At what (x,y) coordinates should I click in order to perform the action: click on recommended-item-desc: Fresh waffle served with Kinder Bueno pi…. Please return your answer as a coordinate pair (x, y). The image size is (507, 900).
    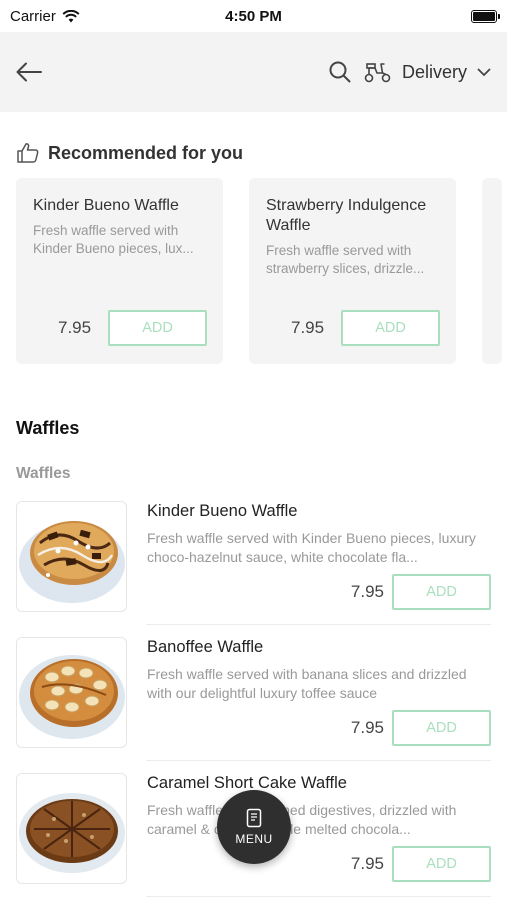
    Looking at the image, I should click on (113, 239).